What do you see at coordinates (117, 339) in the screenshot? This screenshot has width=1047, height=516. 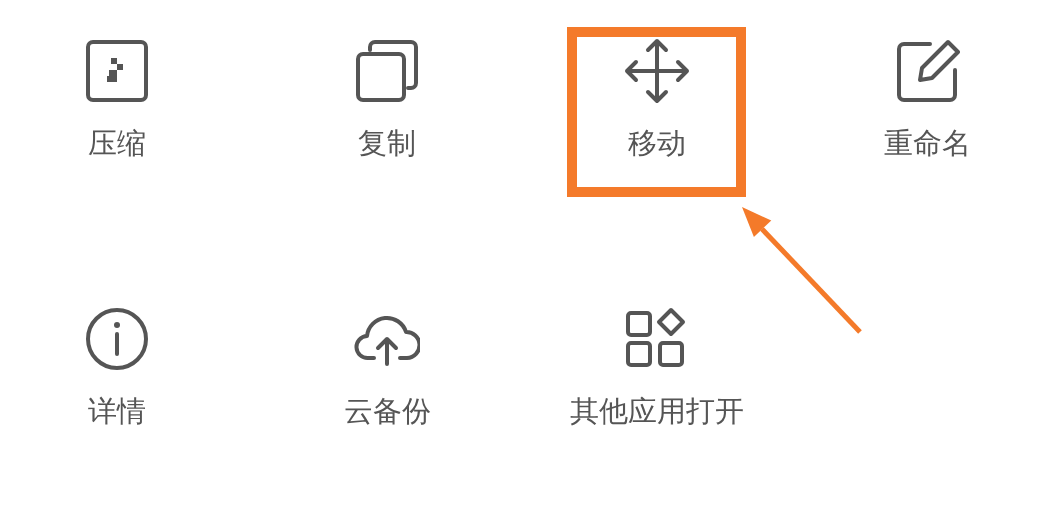 I see `info-icon` at bounding box center [117, 339].